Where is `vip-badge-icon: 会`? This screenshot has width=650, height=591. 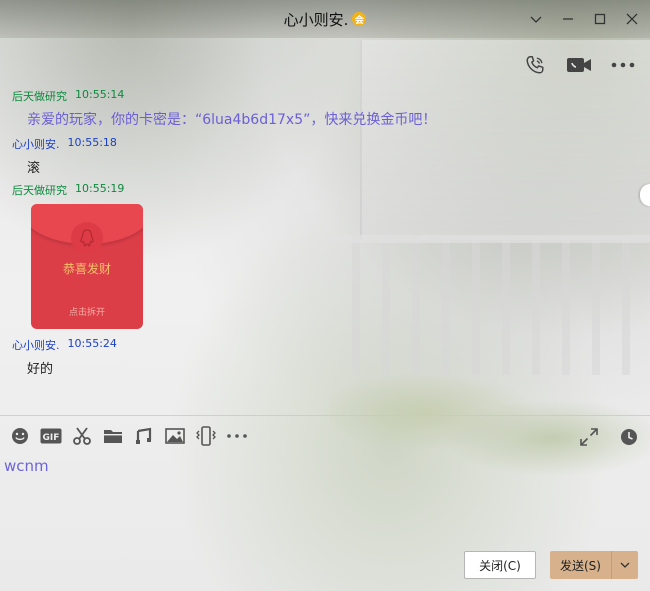
vip-badge-icon: 会 is located at coordinates (359, 19).